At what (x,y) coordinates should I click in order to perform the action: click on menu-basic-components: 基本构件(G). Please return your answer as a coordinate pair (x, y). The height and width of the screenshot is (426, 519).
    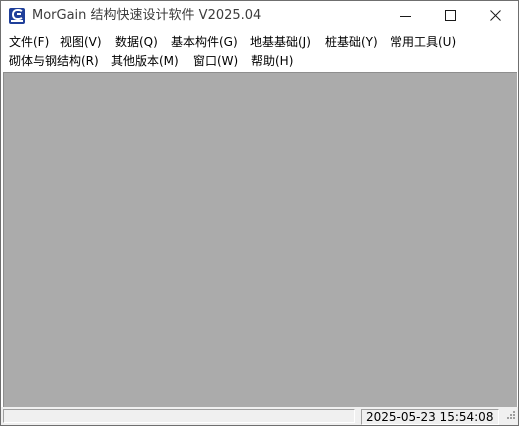
    Looking at the image, I should click on (204, 42).